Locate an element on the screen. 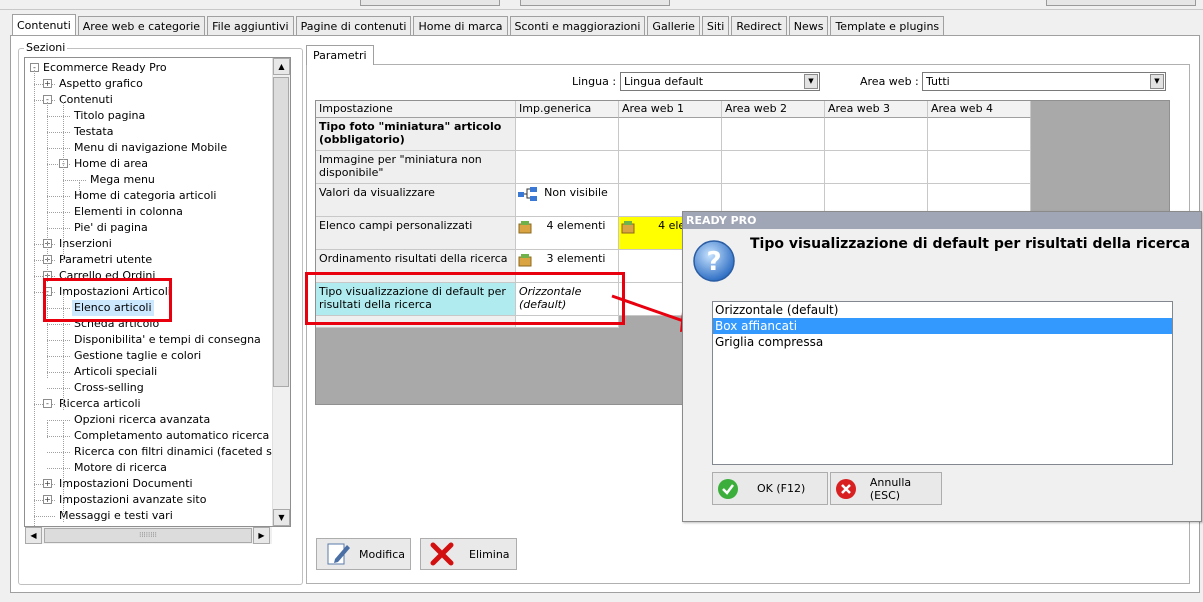 This screenshot has height=602, width=1203. tree-item: Impostazioni avanzate sito is located at coordinates (132, 500).